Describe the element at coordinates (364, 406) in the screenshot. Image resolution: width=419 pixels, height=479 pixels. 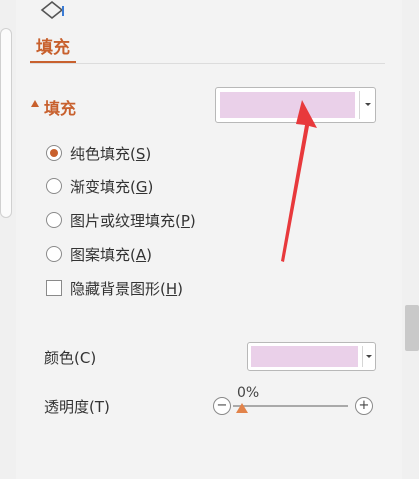
I see `plus-button: +` at that location.